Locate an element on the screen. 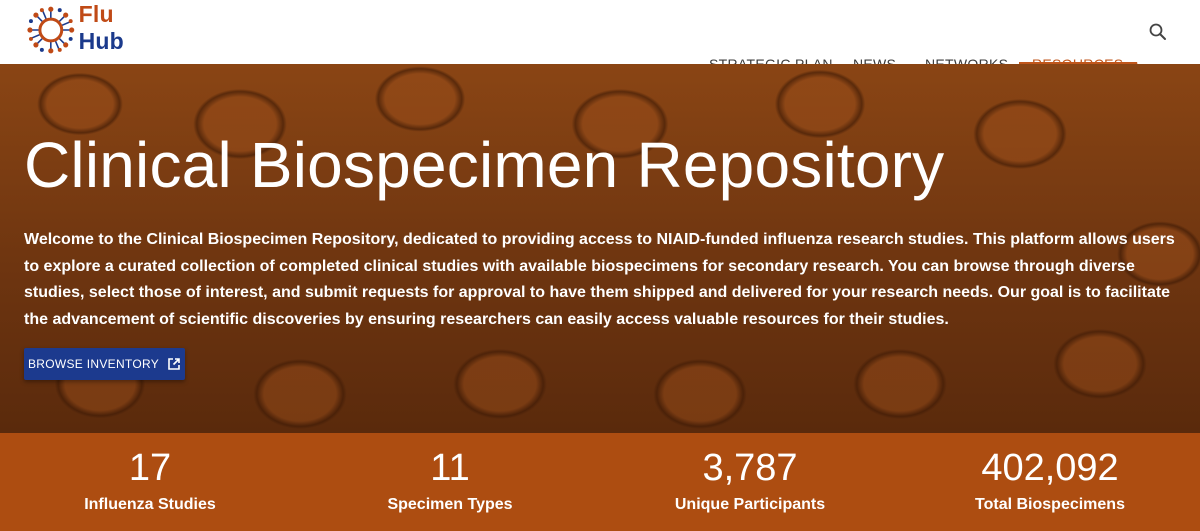 Image resolution: width=1200 pixels, height=531 pixels. stat-value: 402,092 is located at coordinates (1050, 468).